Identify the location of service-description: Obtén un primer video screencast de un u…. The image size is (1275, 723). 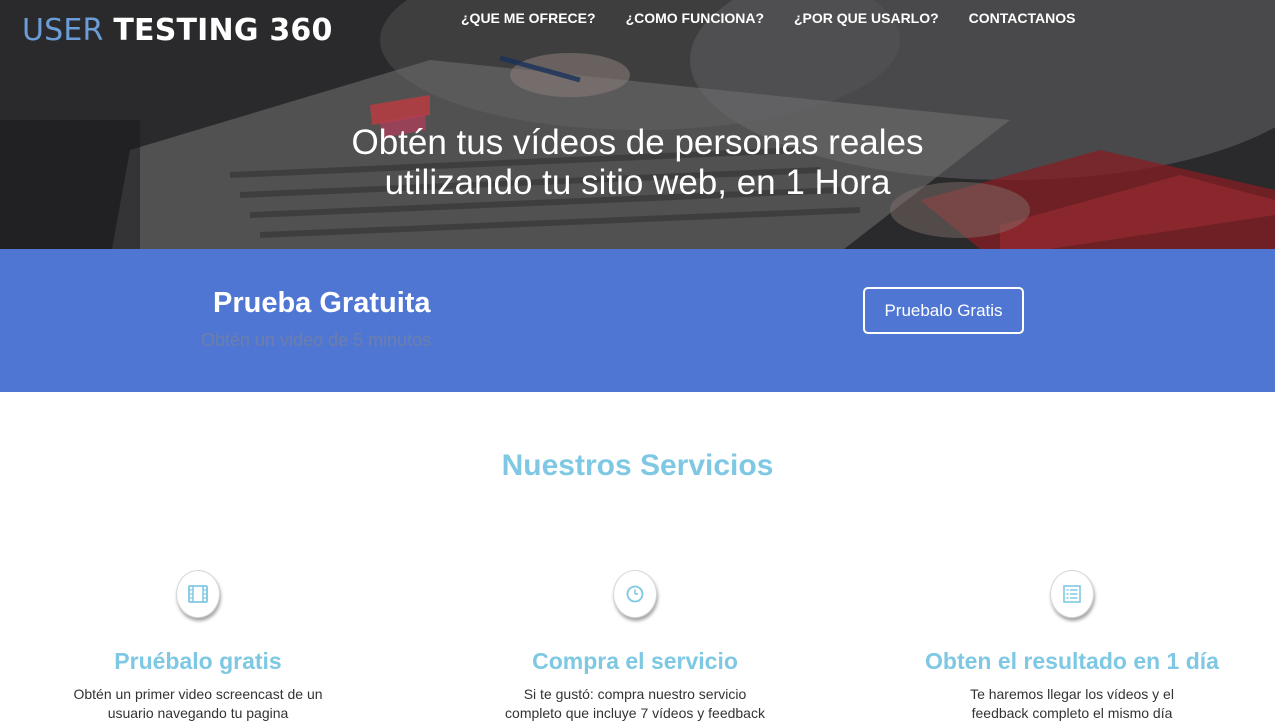
(198, 703).